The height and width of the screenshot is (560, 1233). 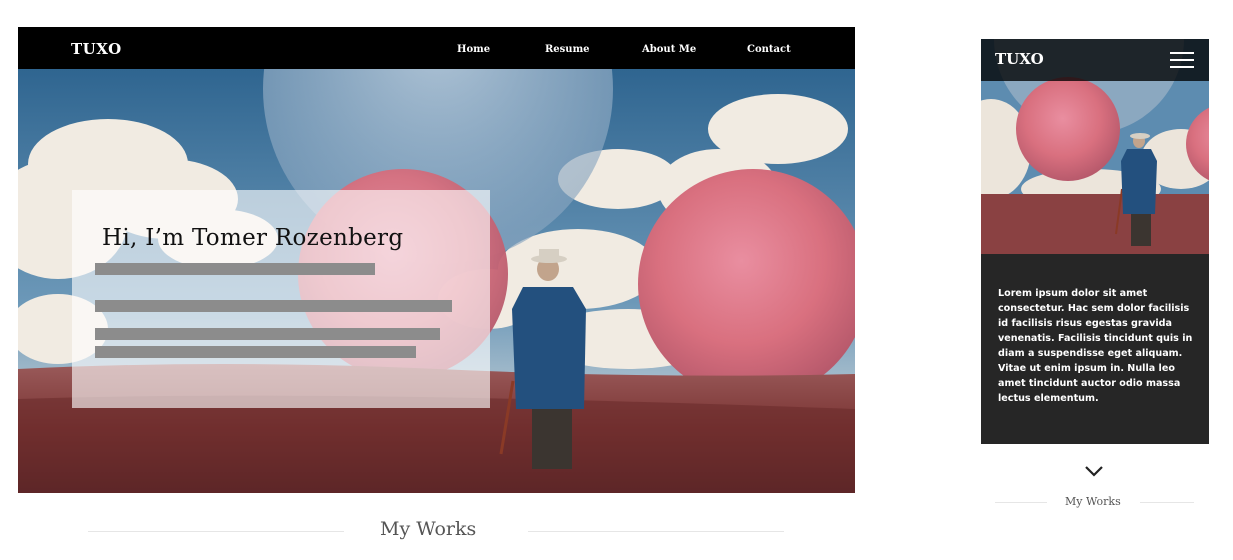 What do you see at coordinates (1093, 501) in the screenshot?
I see `mobile-my-works-label: My Works` at bounding box center [1093, 501].